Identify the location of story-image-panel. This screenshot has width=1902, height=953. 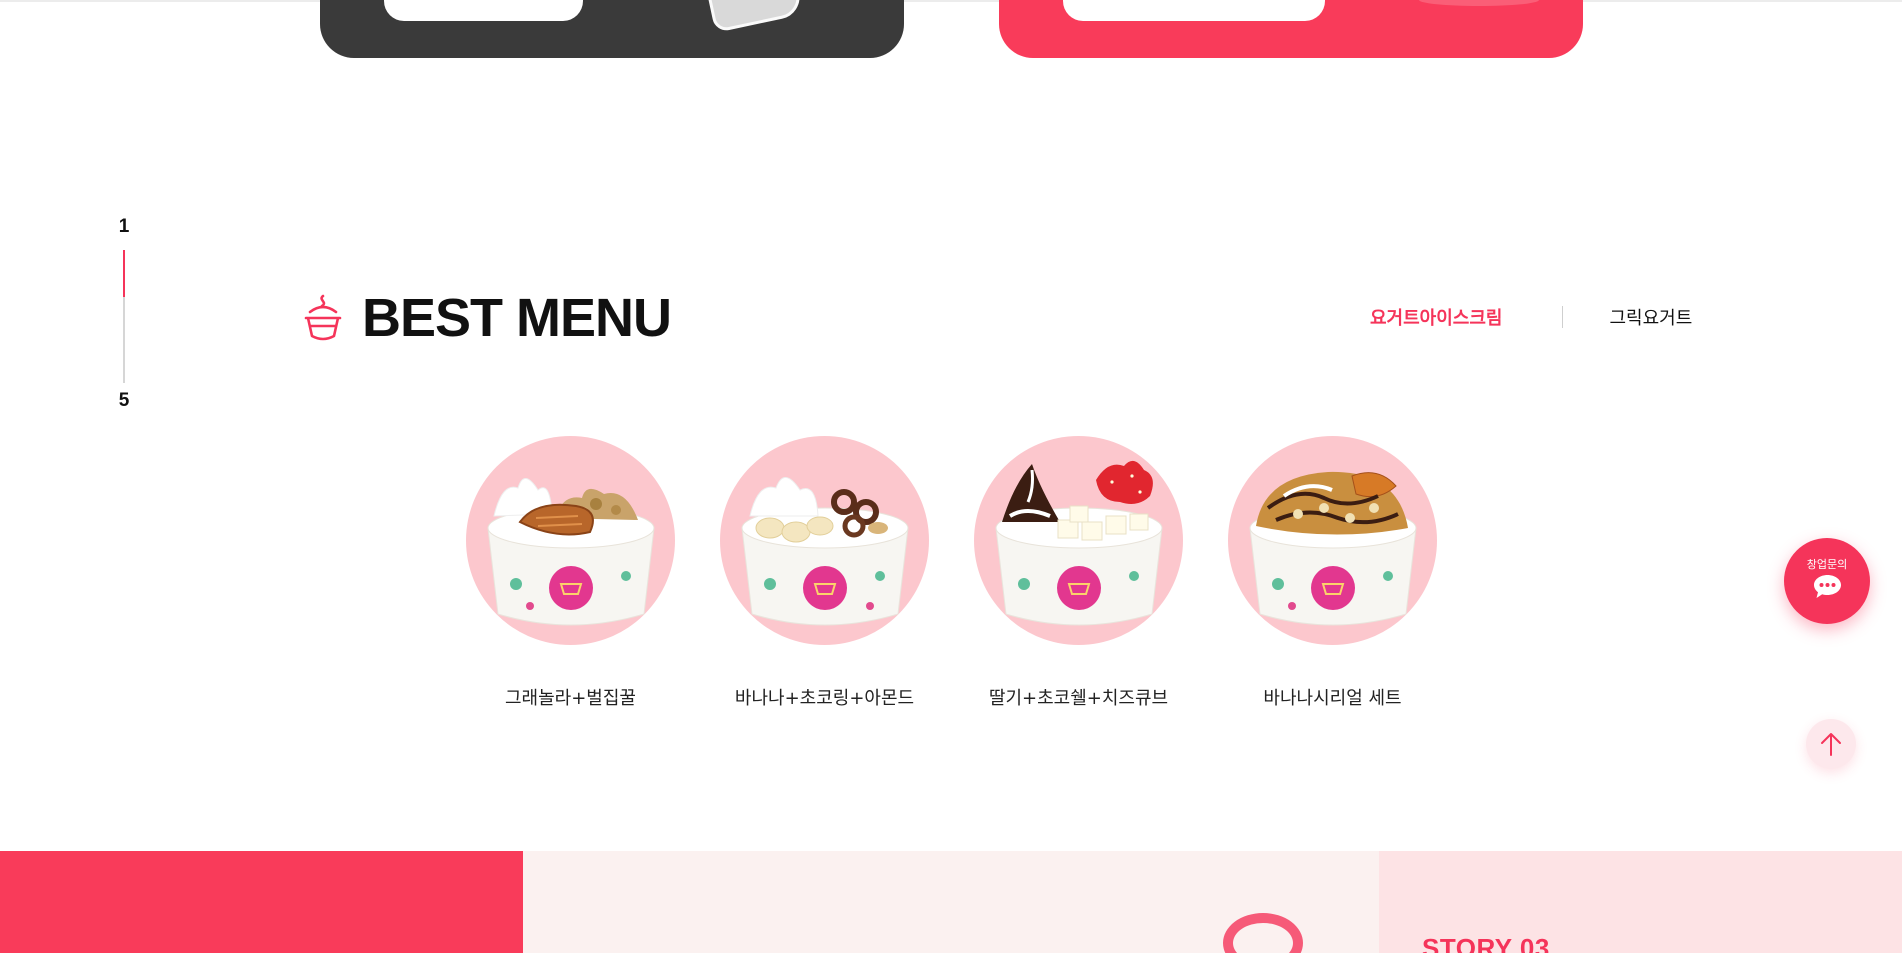
(951, 902).